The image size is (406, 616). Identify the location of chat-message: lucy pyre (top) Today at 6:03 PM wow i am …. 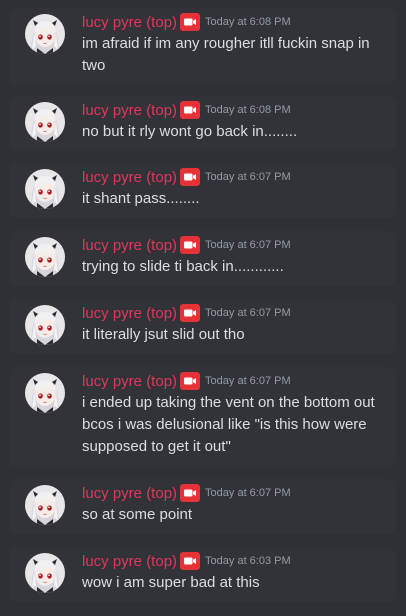
(202, 574).